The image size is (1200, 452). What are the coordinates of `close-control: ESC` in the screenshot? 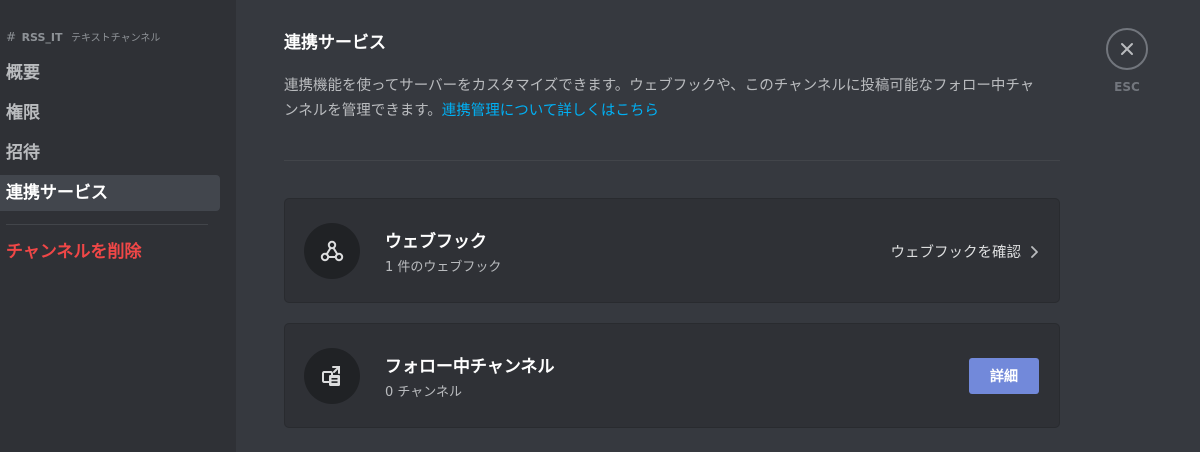 It's located at (1128, 61).